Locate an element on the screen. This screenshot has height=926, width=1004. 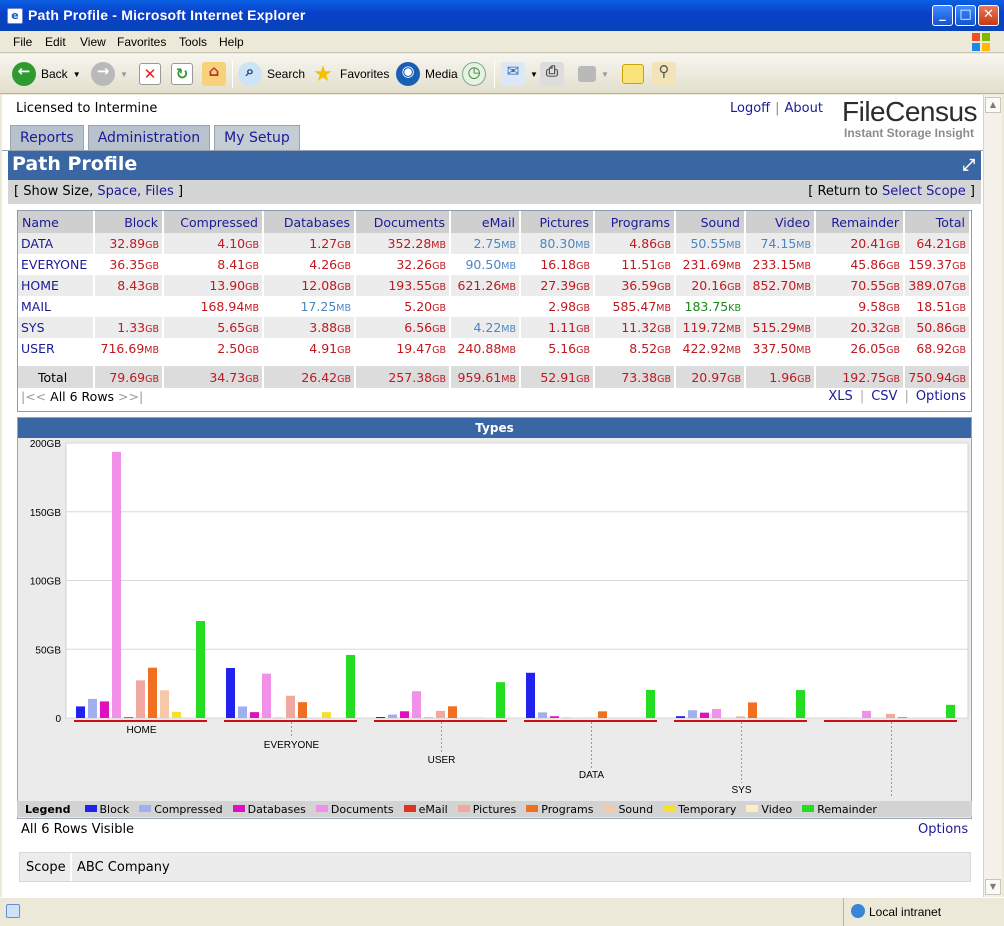
media-button: ◉ Media is located at coordinates (427, 74).